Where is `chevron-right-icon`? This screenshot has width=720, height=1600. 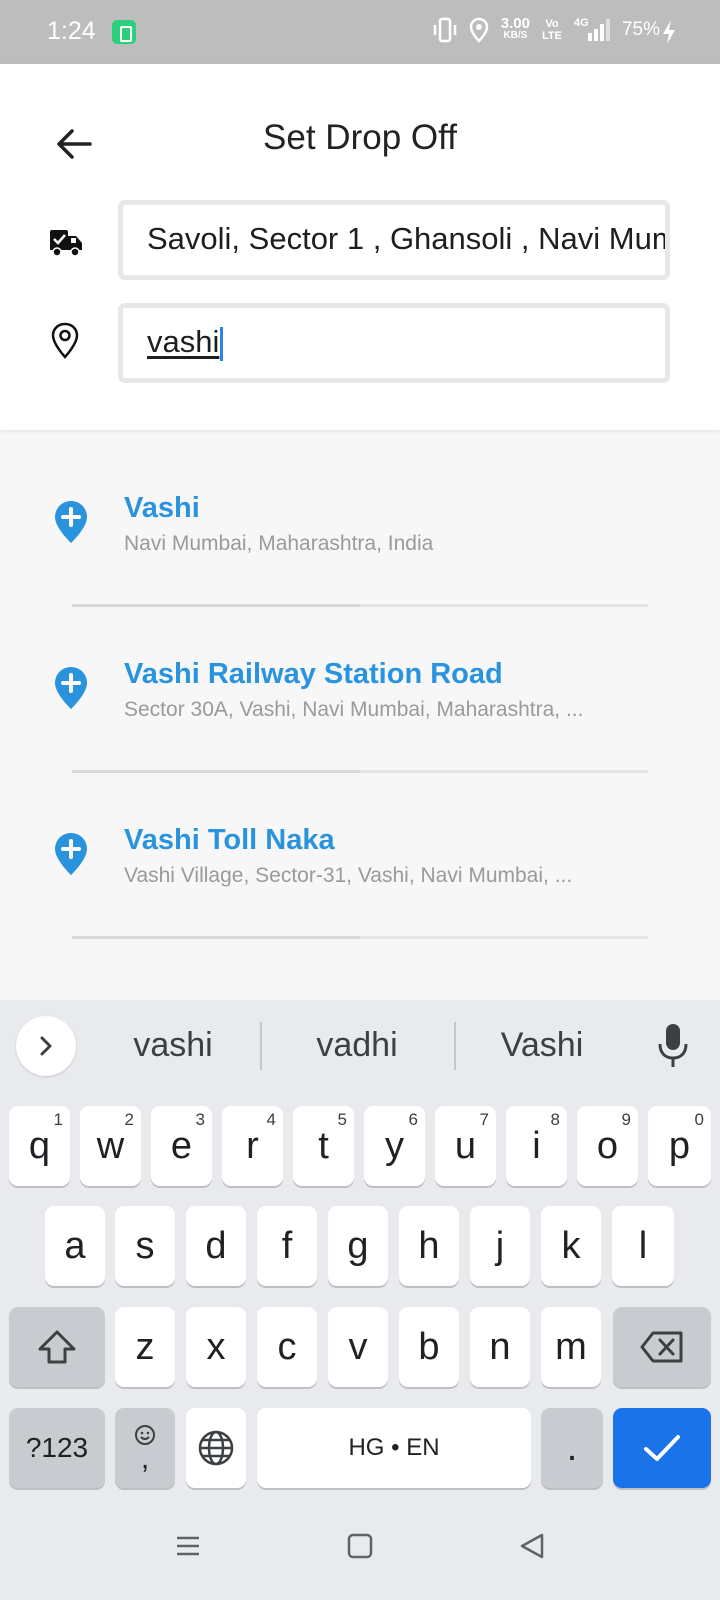
chevron-right-icon is located at coordinates (46, 1046).